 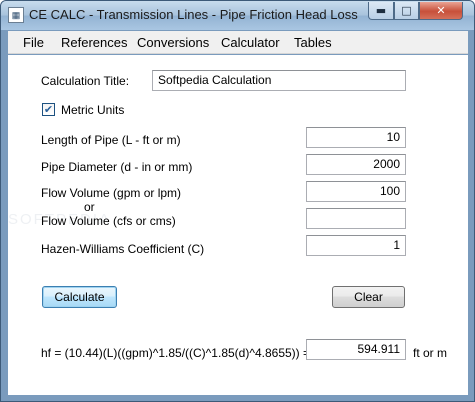 I want to click on close-icon: ✕, so click(x=441, y=11).